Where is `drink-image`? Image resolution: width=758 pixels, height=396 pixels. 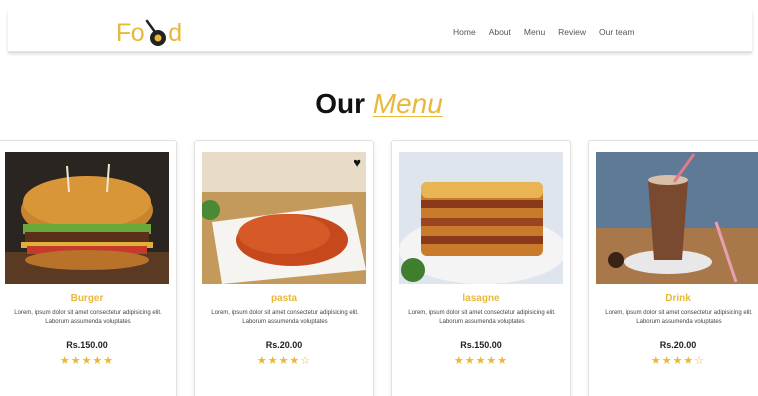
drink-image is located at coordinates (677, 218).